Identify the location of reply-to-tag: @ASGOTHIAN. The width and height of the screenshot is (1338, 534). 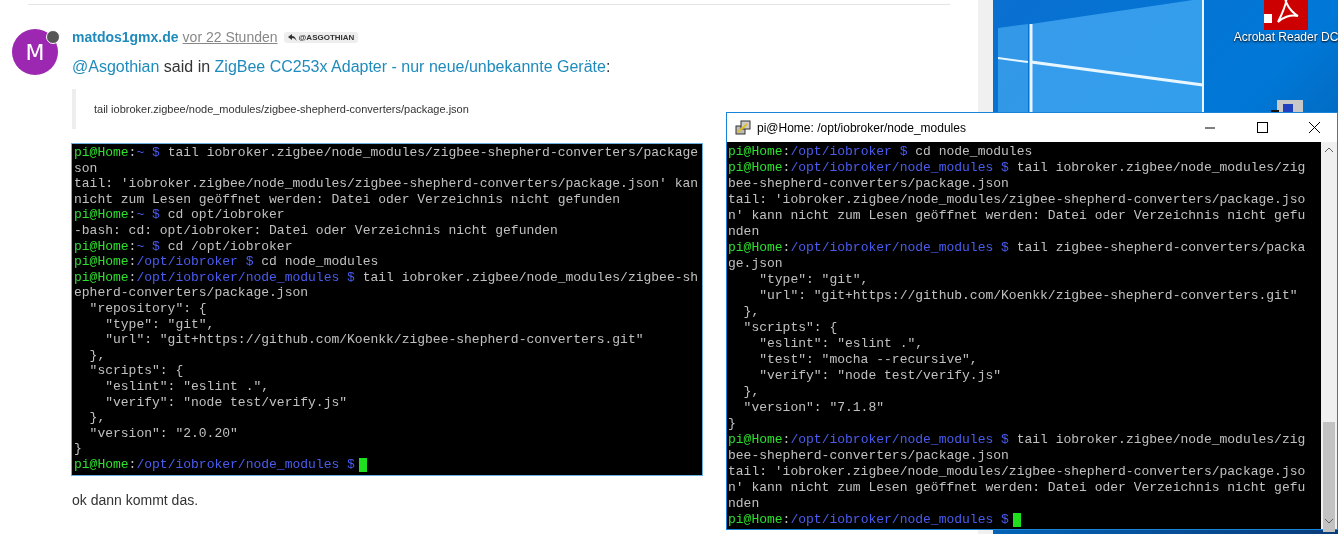
(321, 37).